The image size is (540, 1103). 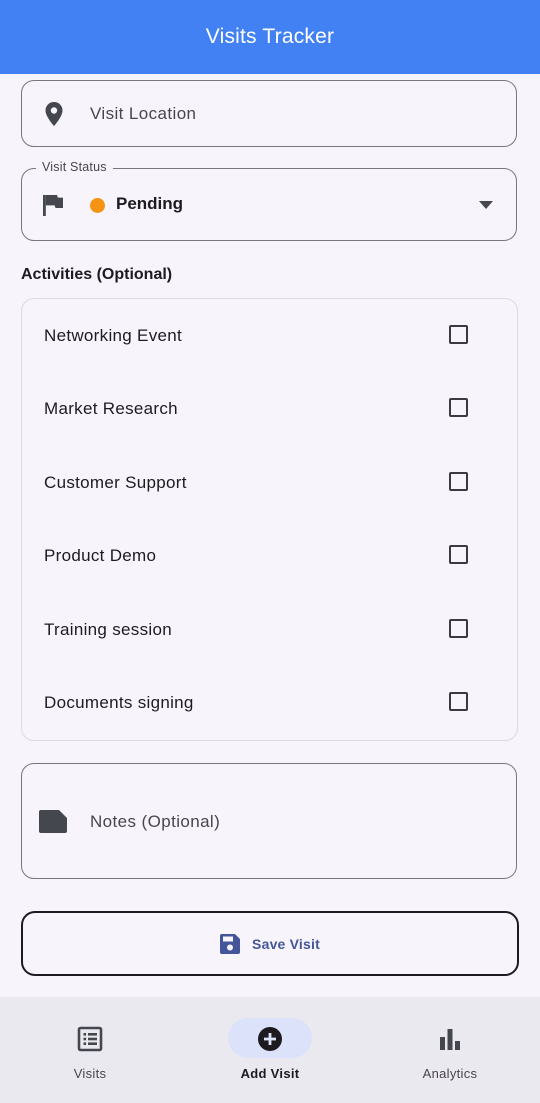 What do you see at coordinates (269, 821) in the screenshot?
I see `notes-field: Notes (Optional)` at bounding box center [269, 821].